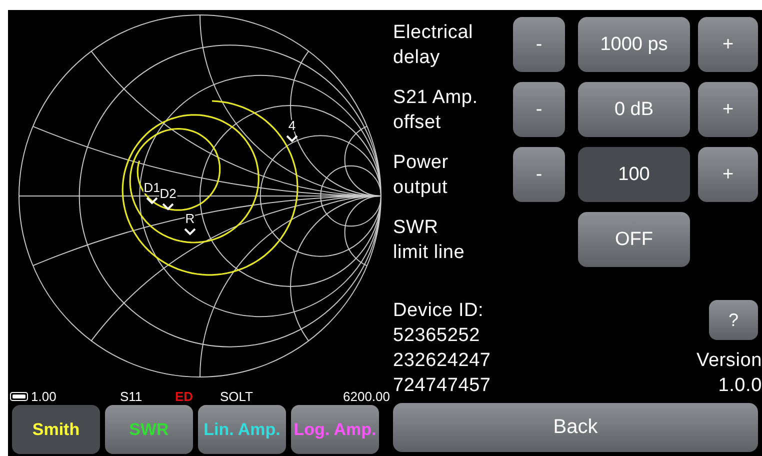 This screenshot has height=456, width=762. Describe the element at coordinates (437, 336) in the screenshot. I see `device-id-line: 52365252` at that location.